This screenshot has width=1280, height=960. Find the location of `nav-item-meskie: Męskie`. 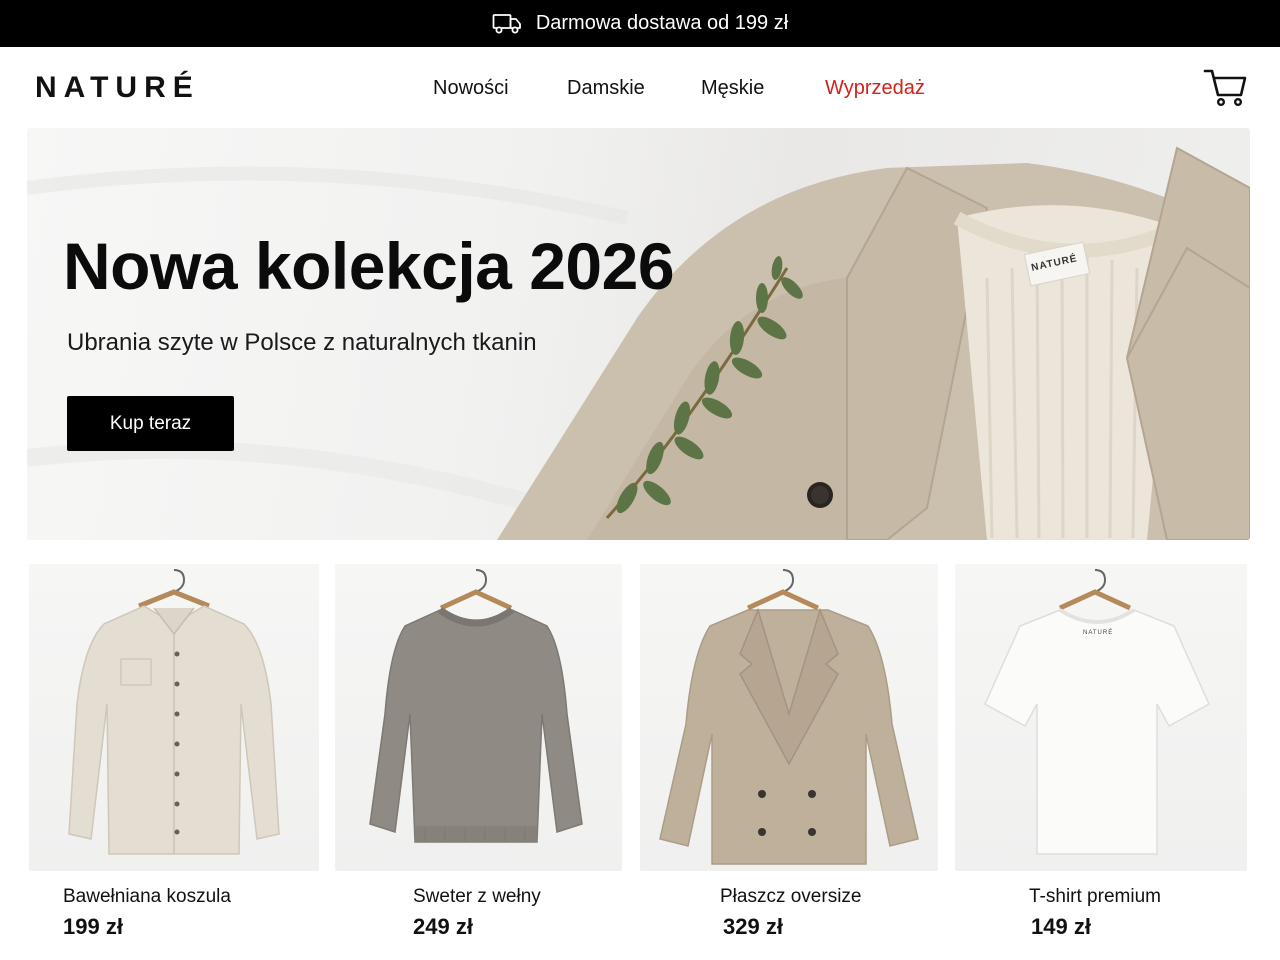

nav-item-meskie: Męskie is located at coordinates (732, 88).